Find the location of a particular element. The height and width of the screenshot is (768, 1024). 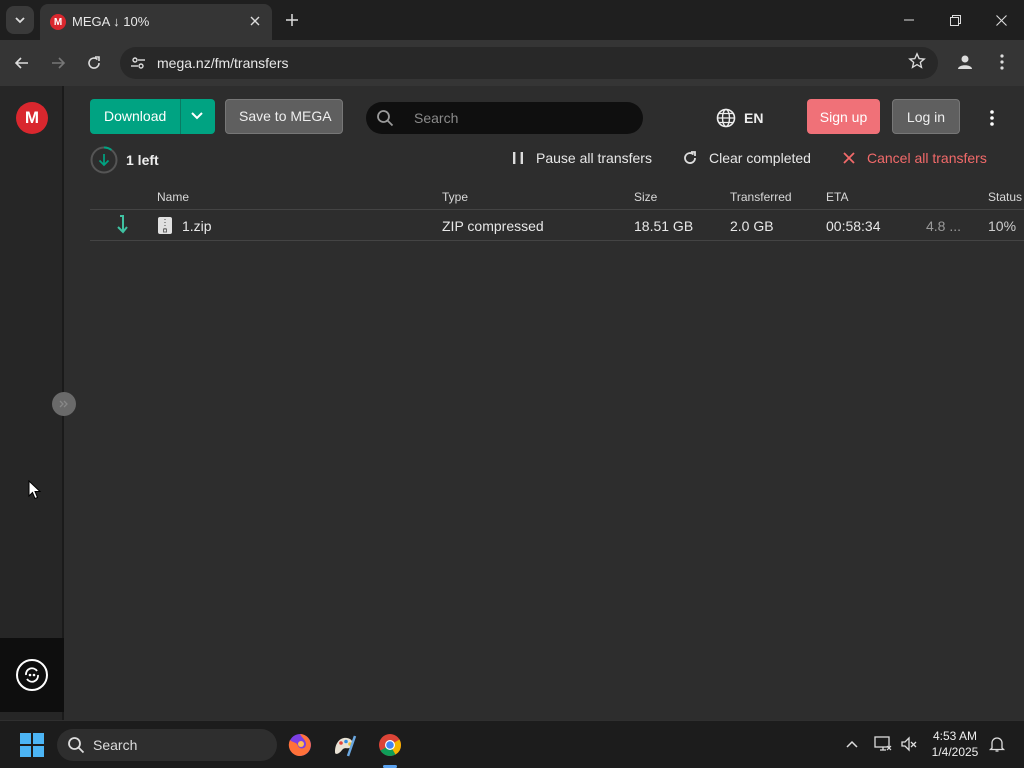

column-header-size: Size is located at coordinates (645, 197).